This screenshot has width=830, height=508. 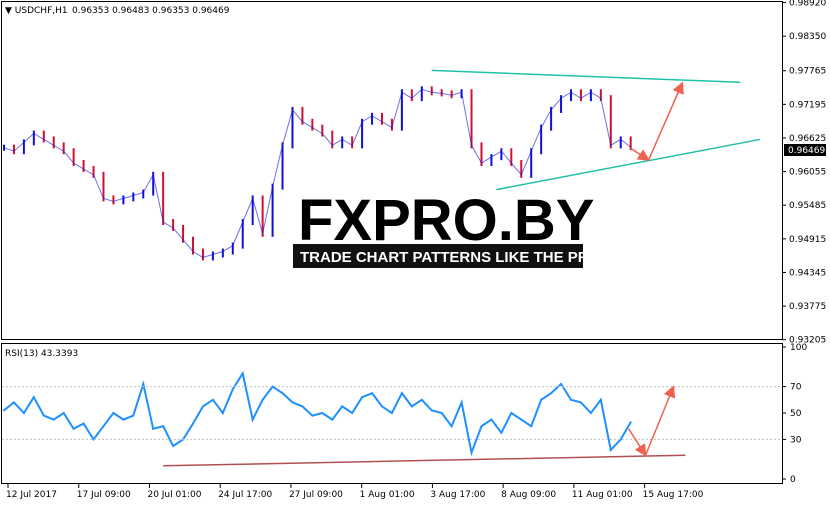 I want to click on header-symbol: USDCHF,H1, so click(x=41, y=11).